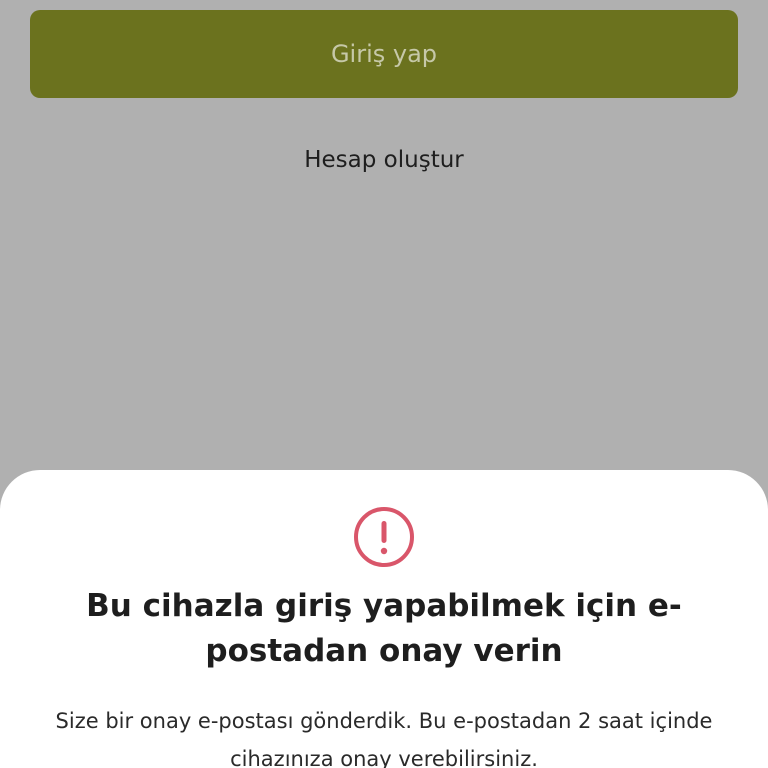 This screenshot has width=768, height=768. I want to click on alert-circle-icon, so click(384, 537).